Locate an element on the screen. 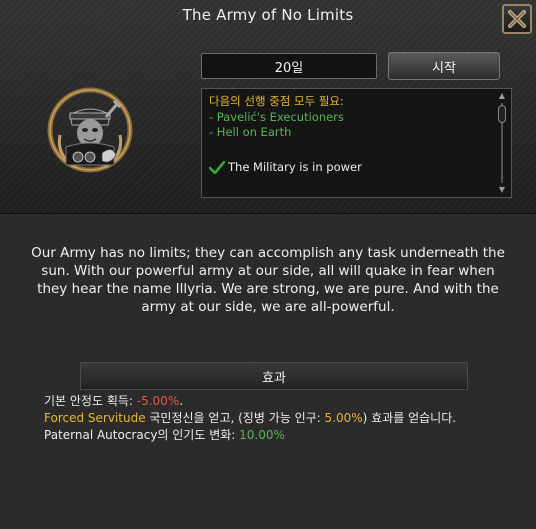 The width and height of the screenshot is (536, 529). window-title: The Army of No Limits is located at coordinates (268, 15).